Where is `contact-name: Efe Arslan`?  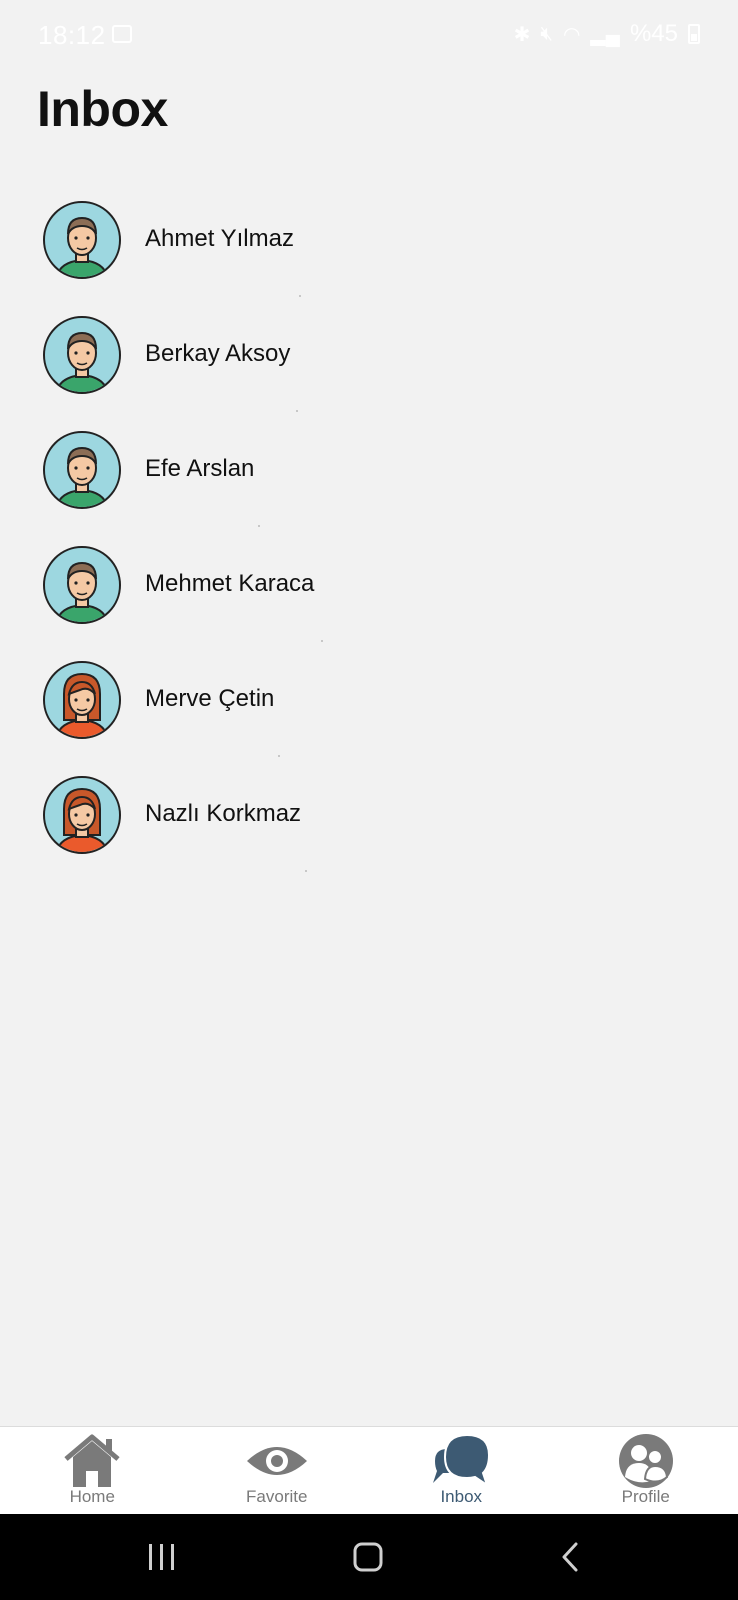
contact-name: Efe Arslan is located at coordinates (200, 468).